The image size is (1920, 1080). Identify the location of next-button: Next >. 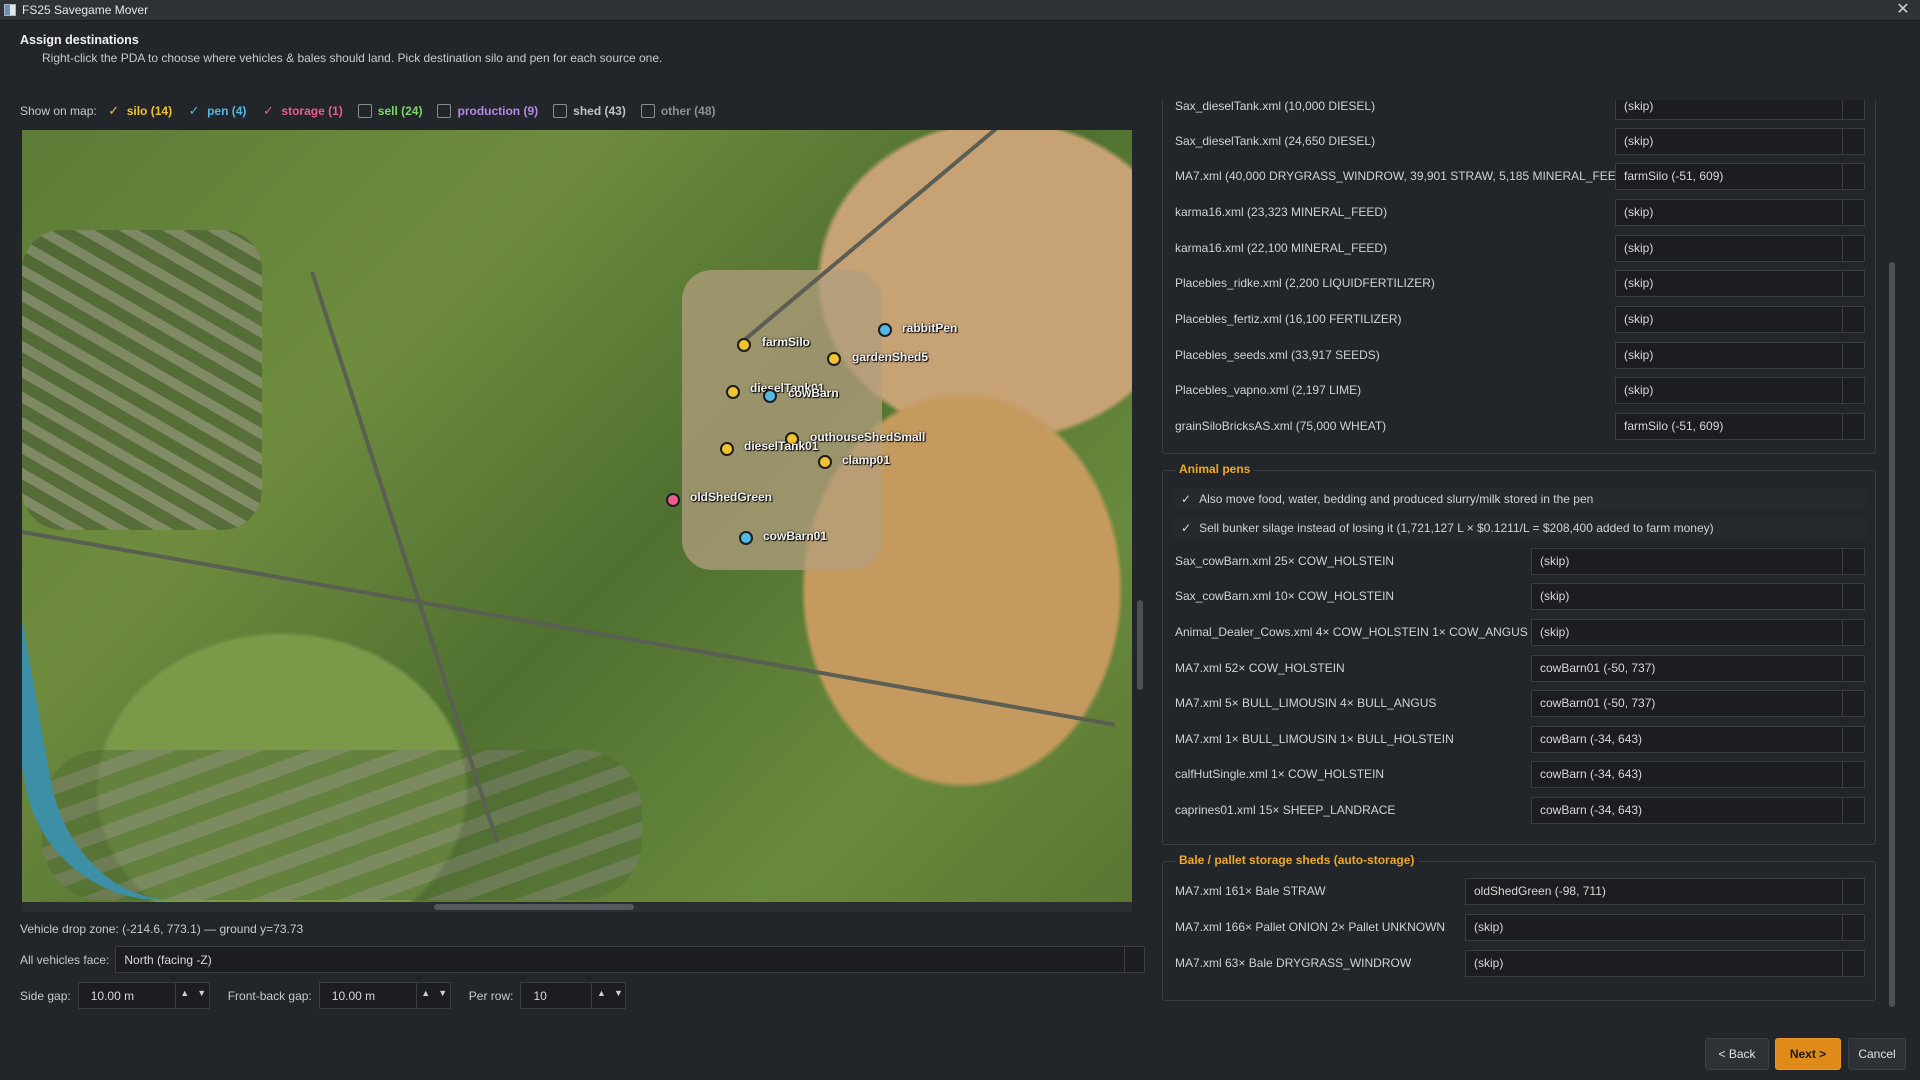
(1808, 1054).